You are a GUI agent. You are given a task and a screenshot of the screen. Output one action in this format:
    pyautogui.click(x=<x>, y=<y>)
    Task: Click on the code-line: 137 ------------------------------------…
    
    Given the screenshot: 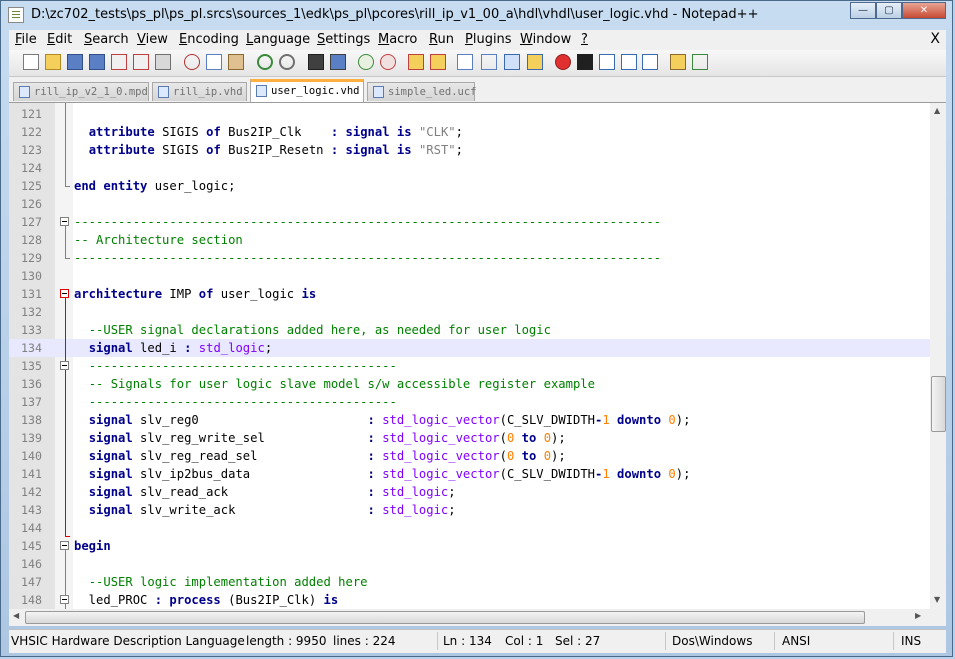 What is the action you would take?
    pyautogui.click(x=469, y=402)
    